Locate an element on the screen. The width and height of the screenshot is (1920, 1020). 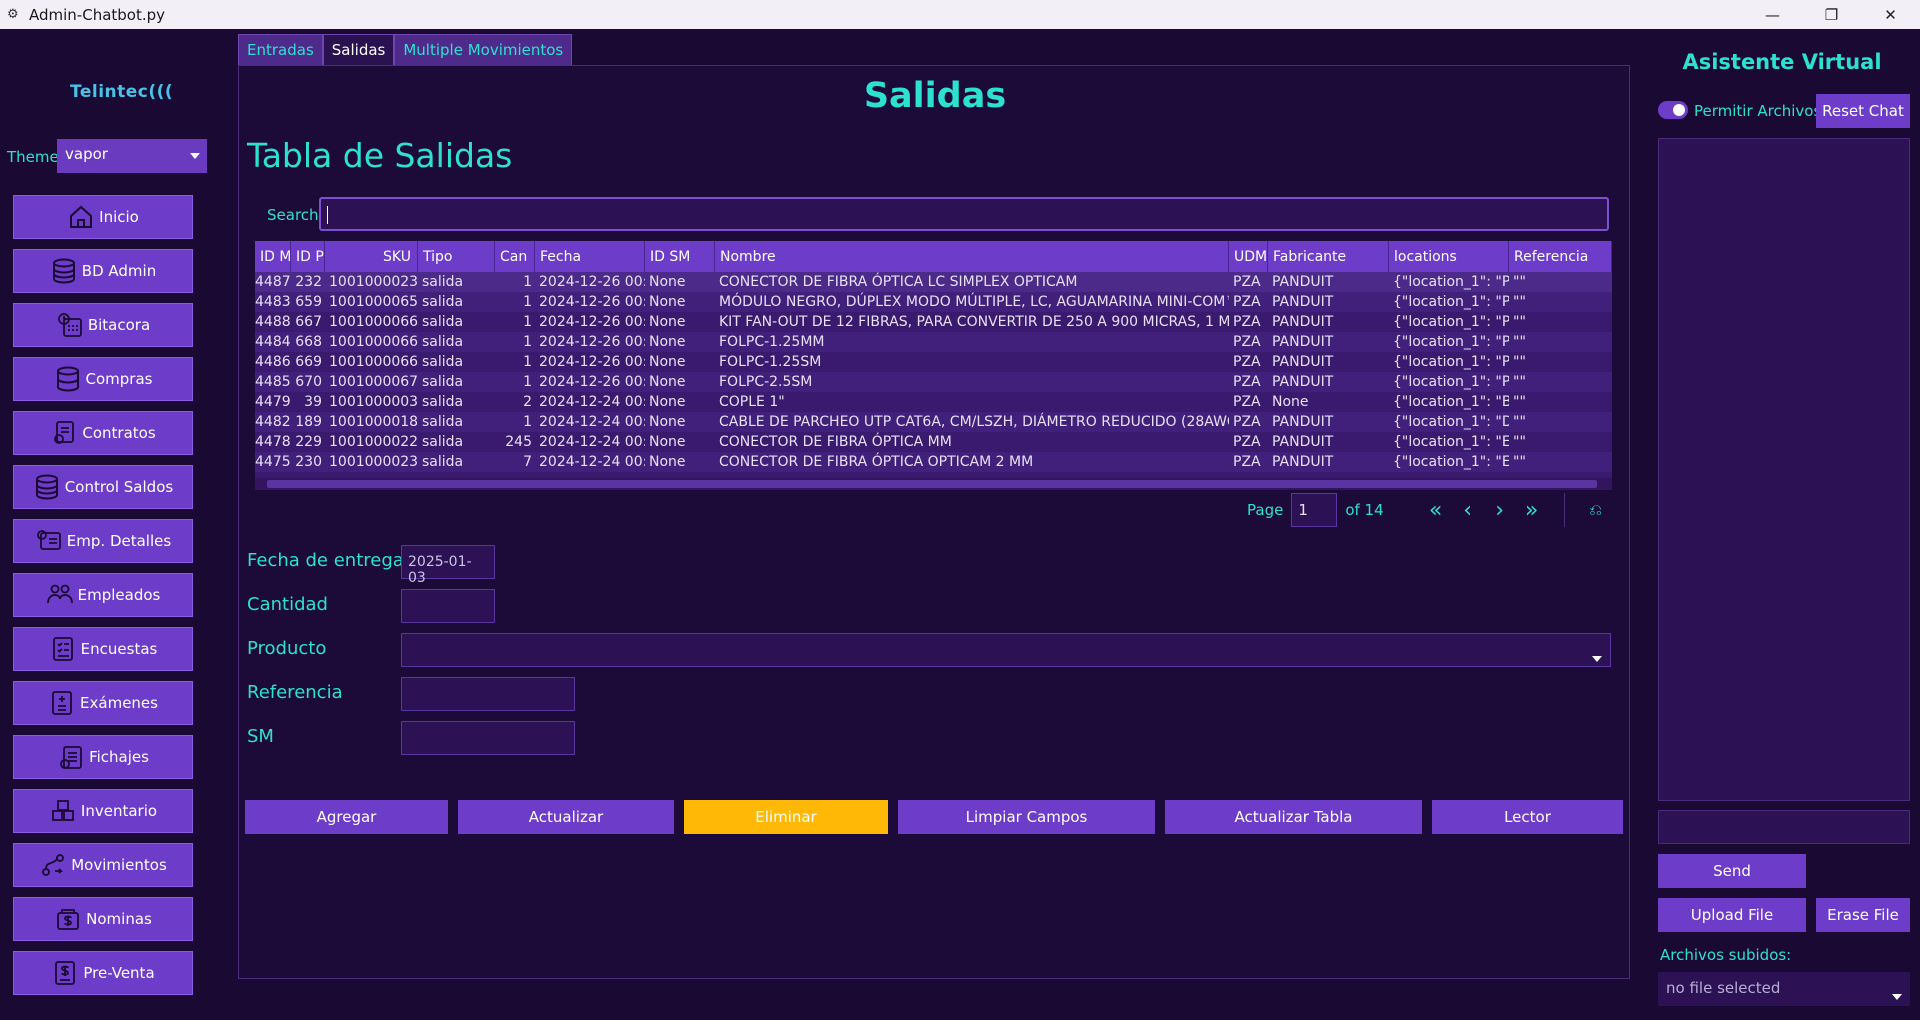
chat-history is located at coordinates (1784, 469).